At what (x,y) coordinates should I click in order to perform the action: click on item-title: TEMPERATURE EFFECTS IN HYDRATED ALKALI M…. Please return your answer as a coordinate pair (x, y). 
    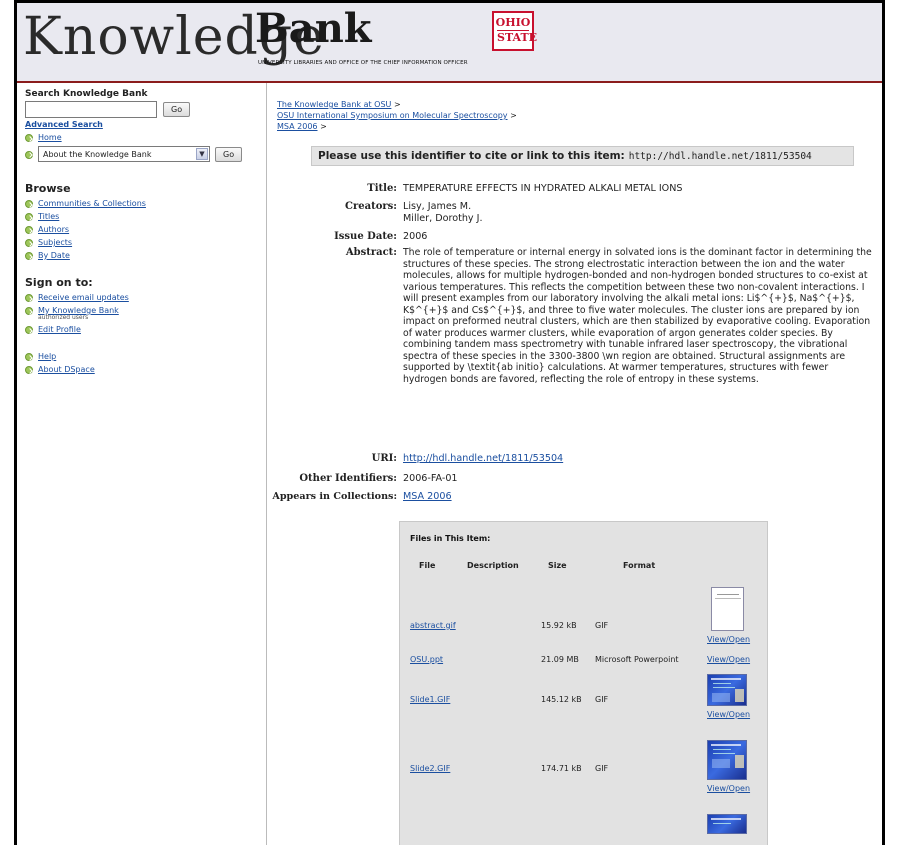
    Looking at the image, I should click on (543, 188).